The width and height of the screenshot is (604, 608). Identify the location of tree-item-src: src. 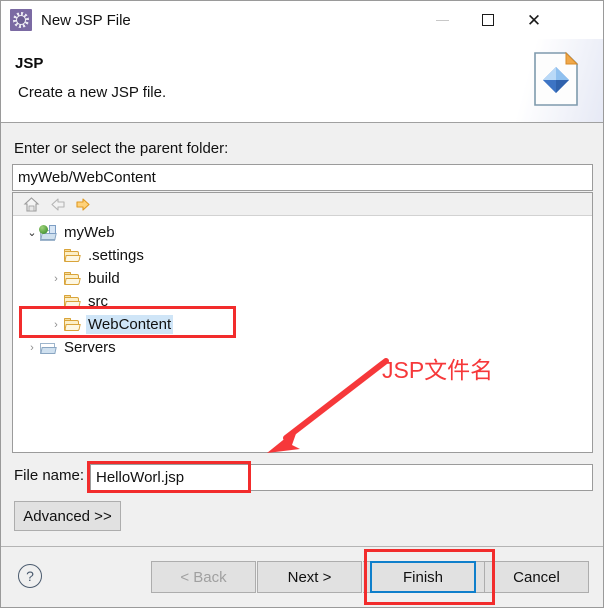
(302, 301).